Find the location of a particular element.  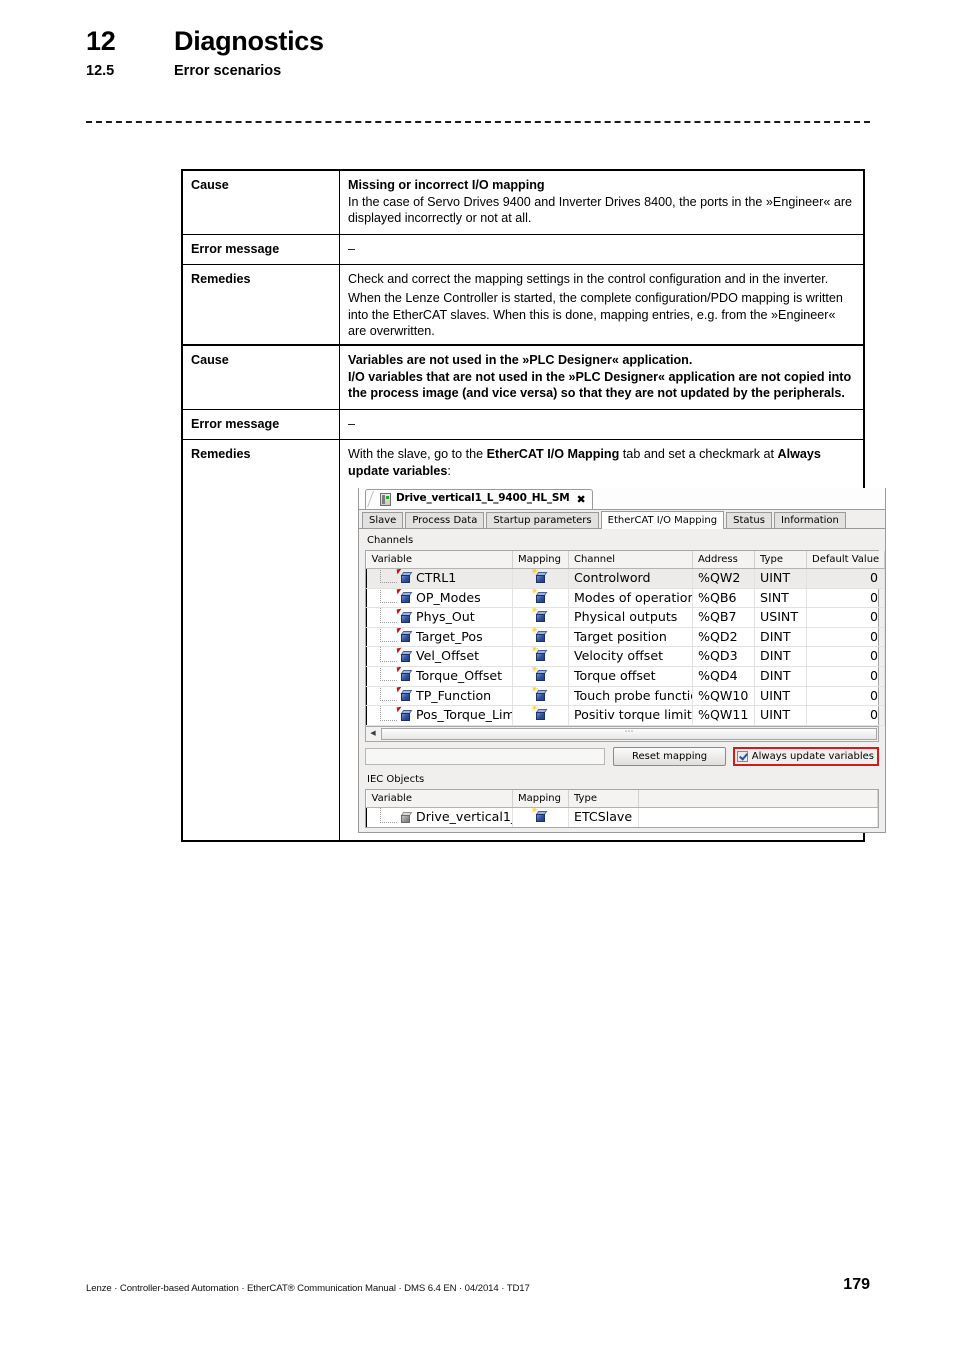

tab-startup-parameters: Startup parameters is located at coordinates (542, 519).